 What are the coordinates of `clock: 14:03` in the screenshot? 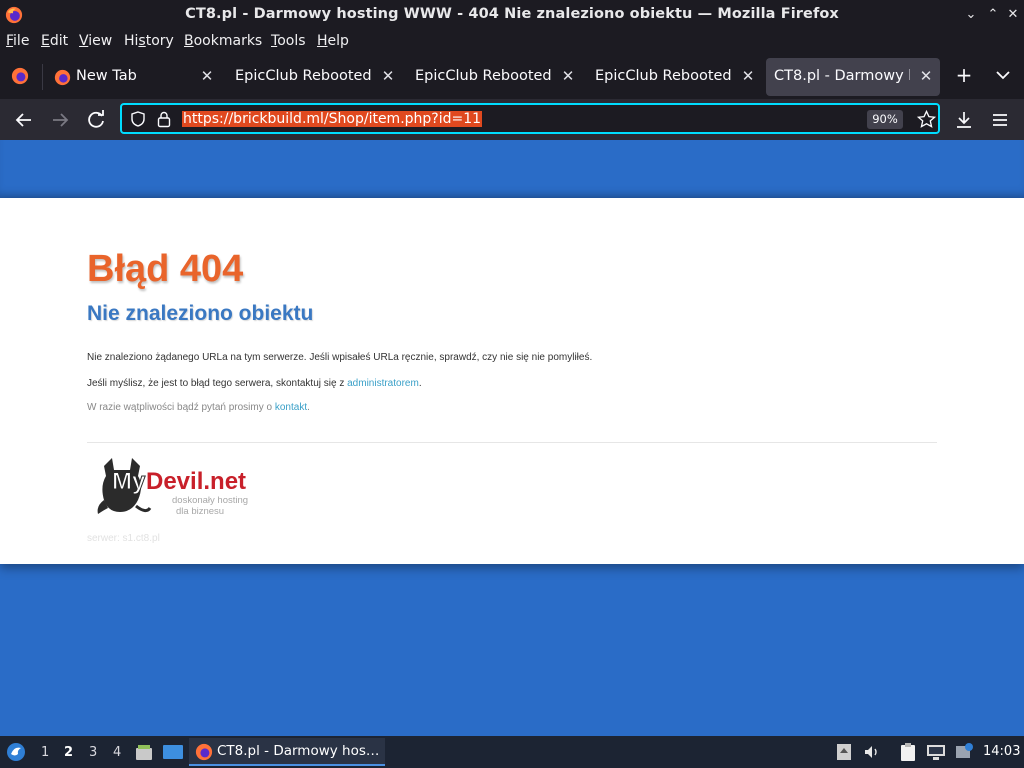 It's located at (1002, 751).